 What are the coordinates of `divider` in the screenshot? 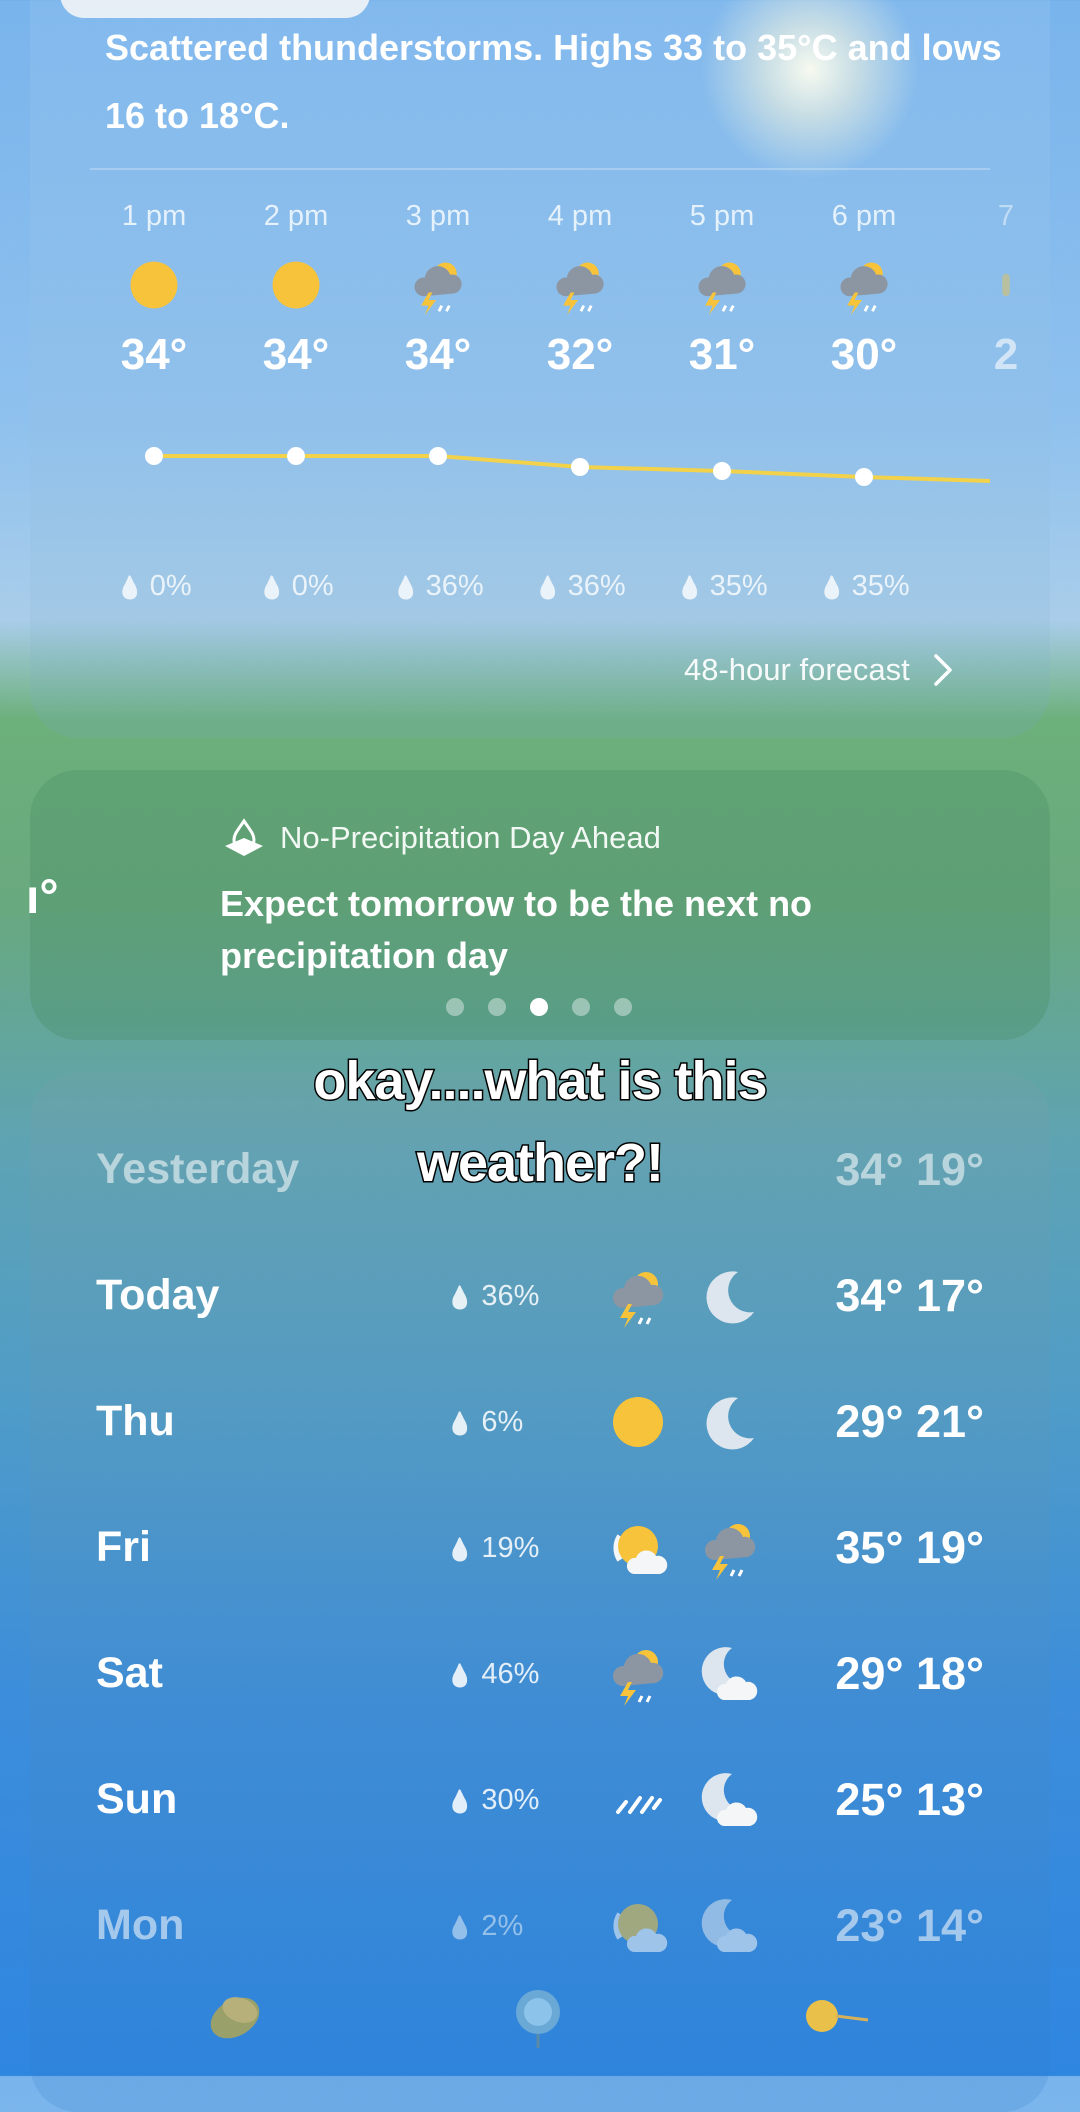 It's located at (540, 169).